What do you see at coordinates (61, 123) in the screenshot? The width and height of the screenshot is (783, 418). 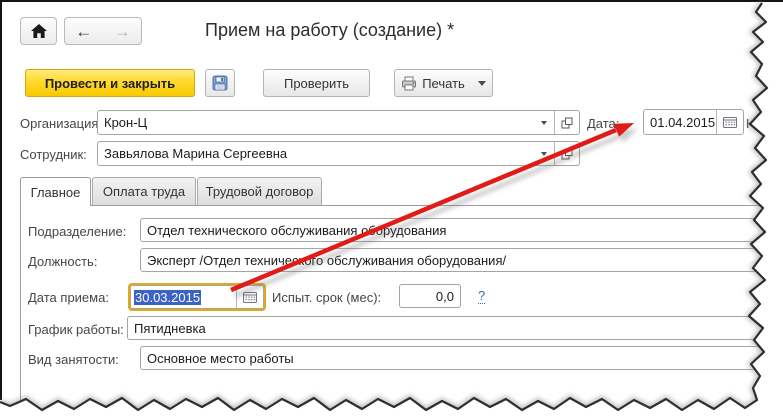 I see `organization-label: Организация:` at bounding box center [61, 123].